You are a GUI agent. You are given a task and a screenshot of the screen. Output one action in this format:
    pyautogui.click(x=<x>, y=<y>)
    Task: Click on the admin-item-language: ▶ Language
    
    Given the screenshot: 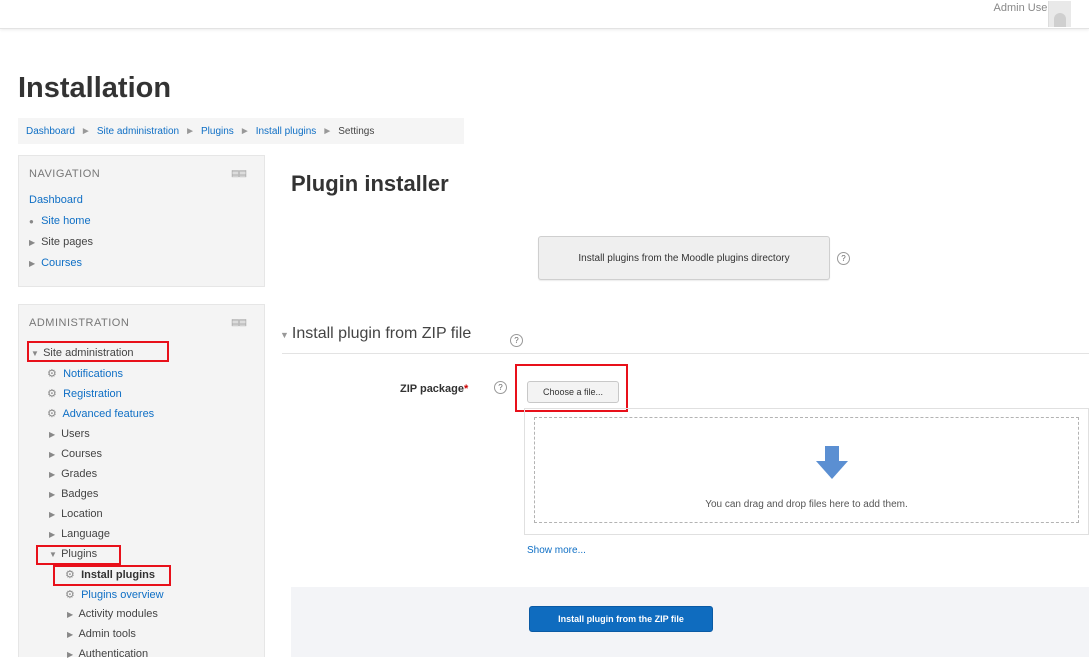 What is the action you would take?
    pyautogui.click(x=79, y=534)
    